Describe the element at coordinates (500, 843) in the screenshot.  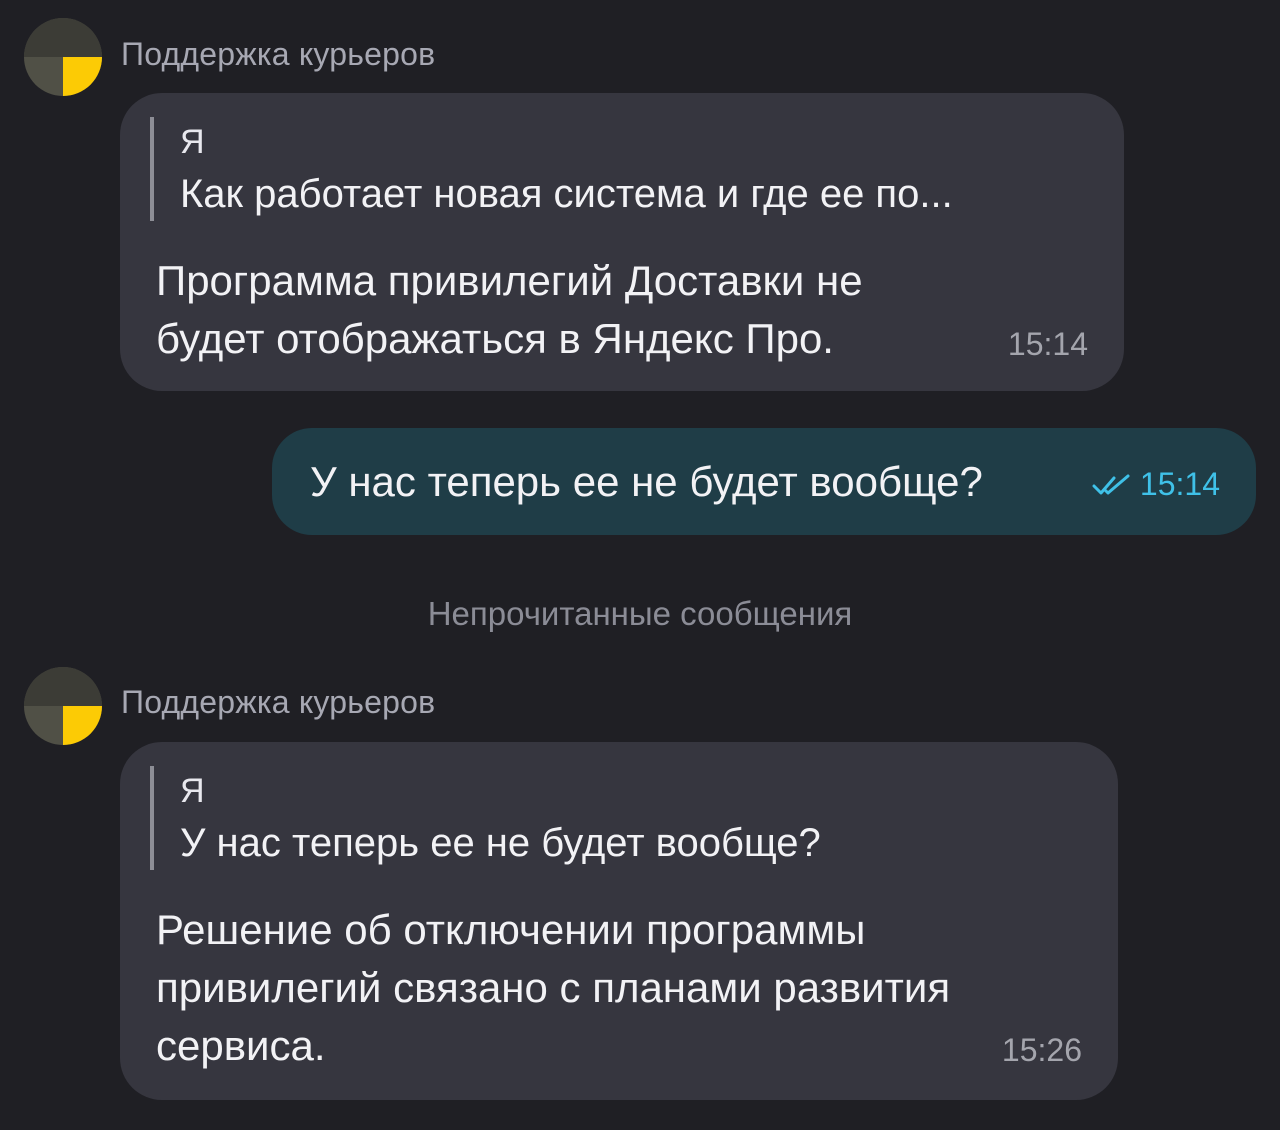
I see `quote-text: У нас теперь ее не будет вообще?` at that location.